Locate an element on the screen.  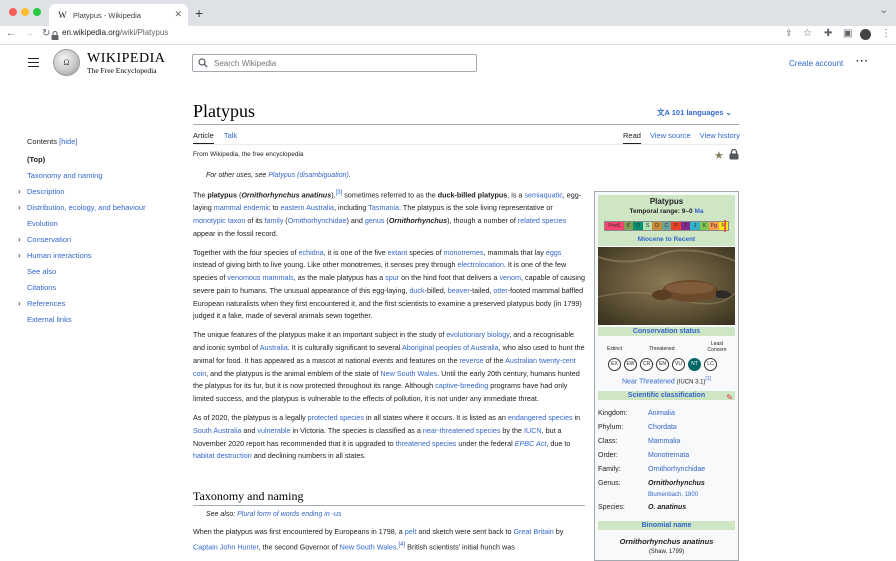
close-tab-icon: ✕ is located at coordinates (178, 14).